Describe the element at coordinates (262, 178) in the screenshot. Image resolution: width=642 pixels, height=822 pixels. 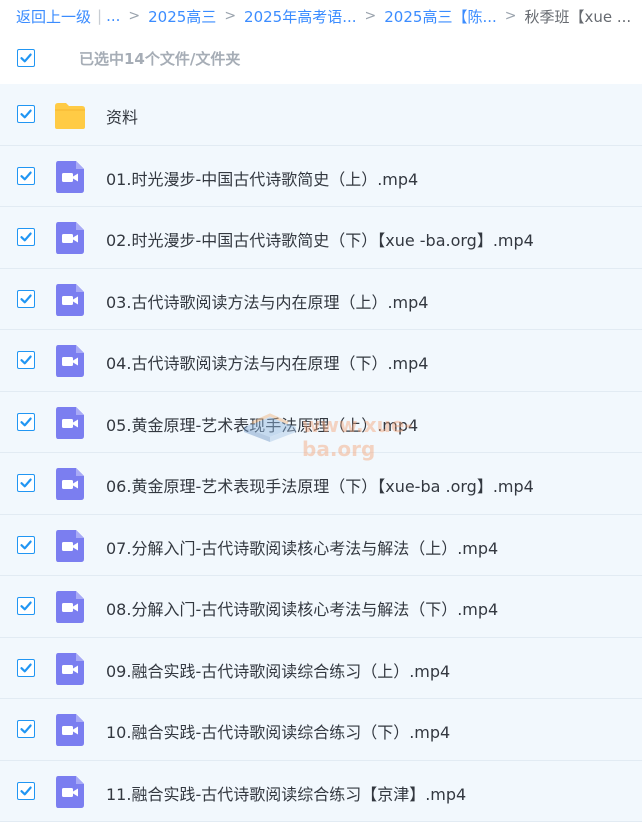
I see `file-name: 01.时光漫步-中国古代诗歌简史（上）.mp4` at that location.